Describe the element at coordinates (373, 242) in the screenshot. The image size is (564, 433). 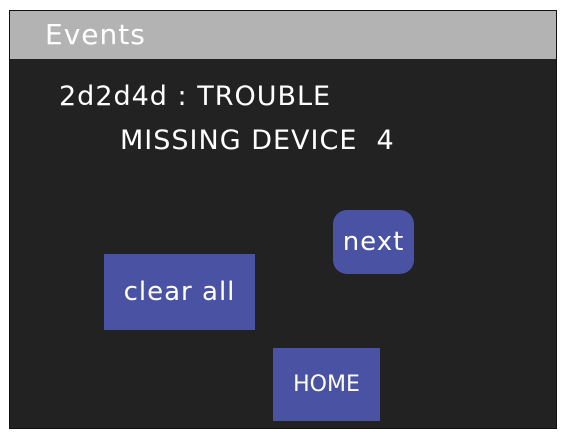
I see `next-button: next` at that location.